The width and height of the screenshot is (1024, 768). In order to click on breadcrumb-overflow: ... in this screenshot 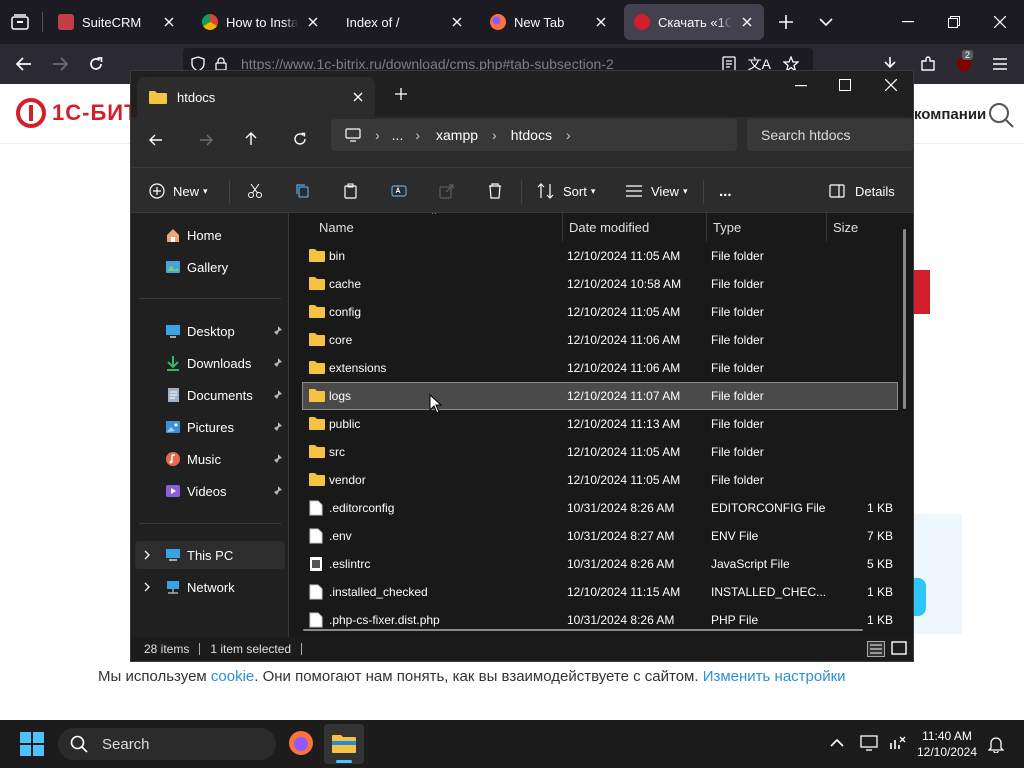, I will do `click(398, 135)`.